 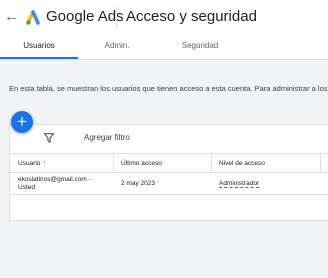 I want to click on column-header-usuario: Usuario ↑, so click(x=61, y=163).